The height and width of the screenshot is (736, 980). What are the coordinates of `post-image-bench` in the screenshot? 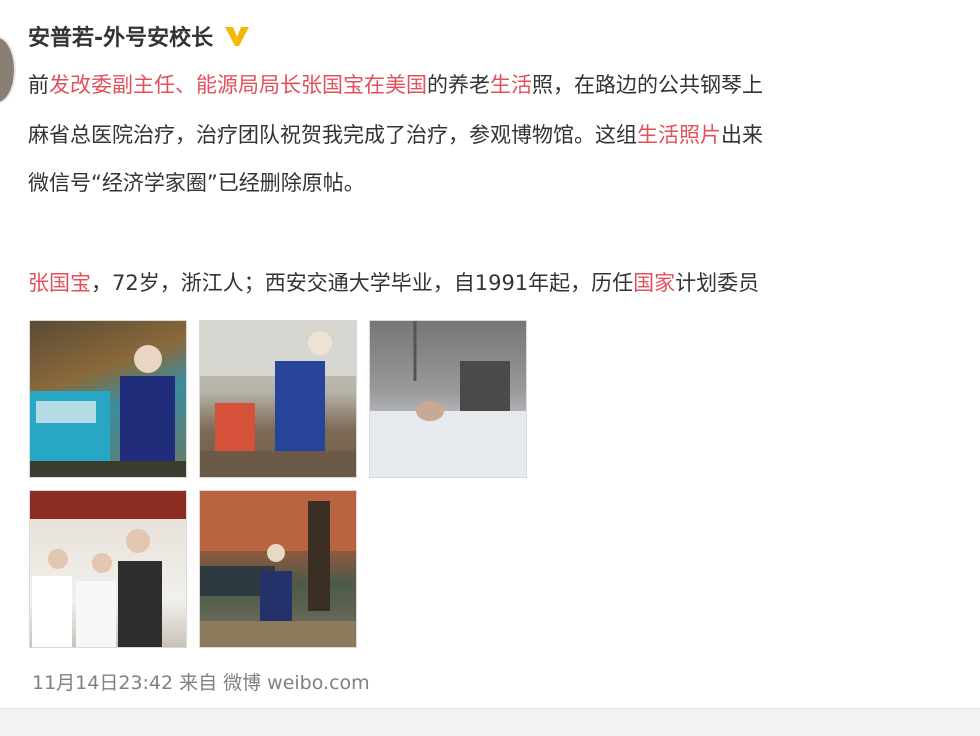 It's located at (278, 399).